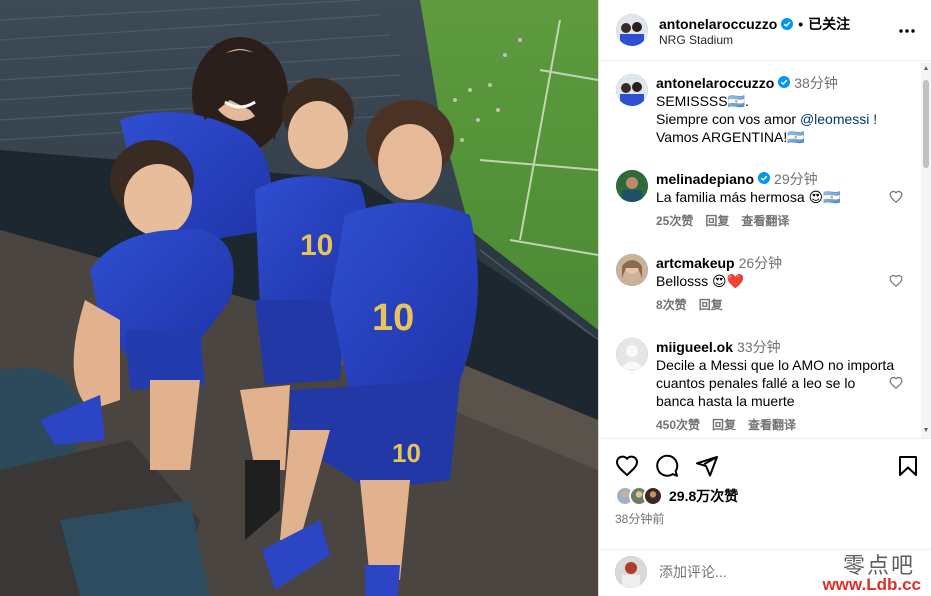  I want to click on comment-username: miigueel.ok, so click(694, 347).